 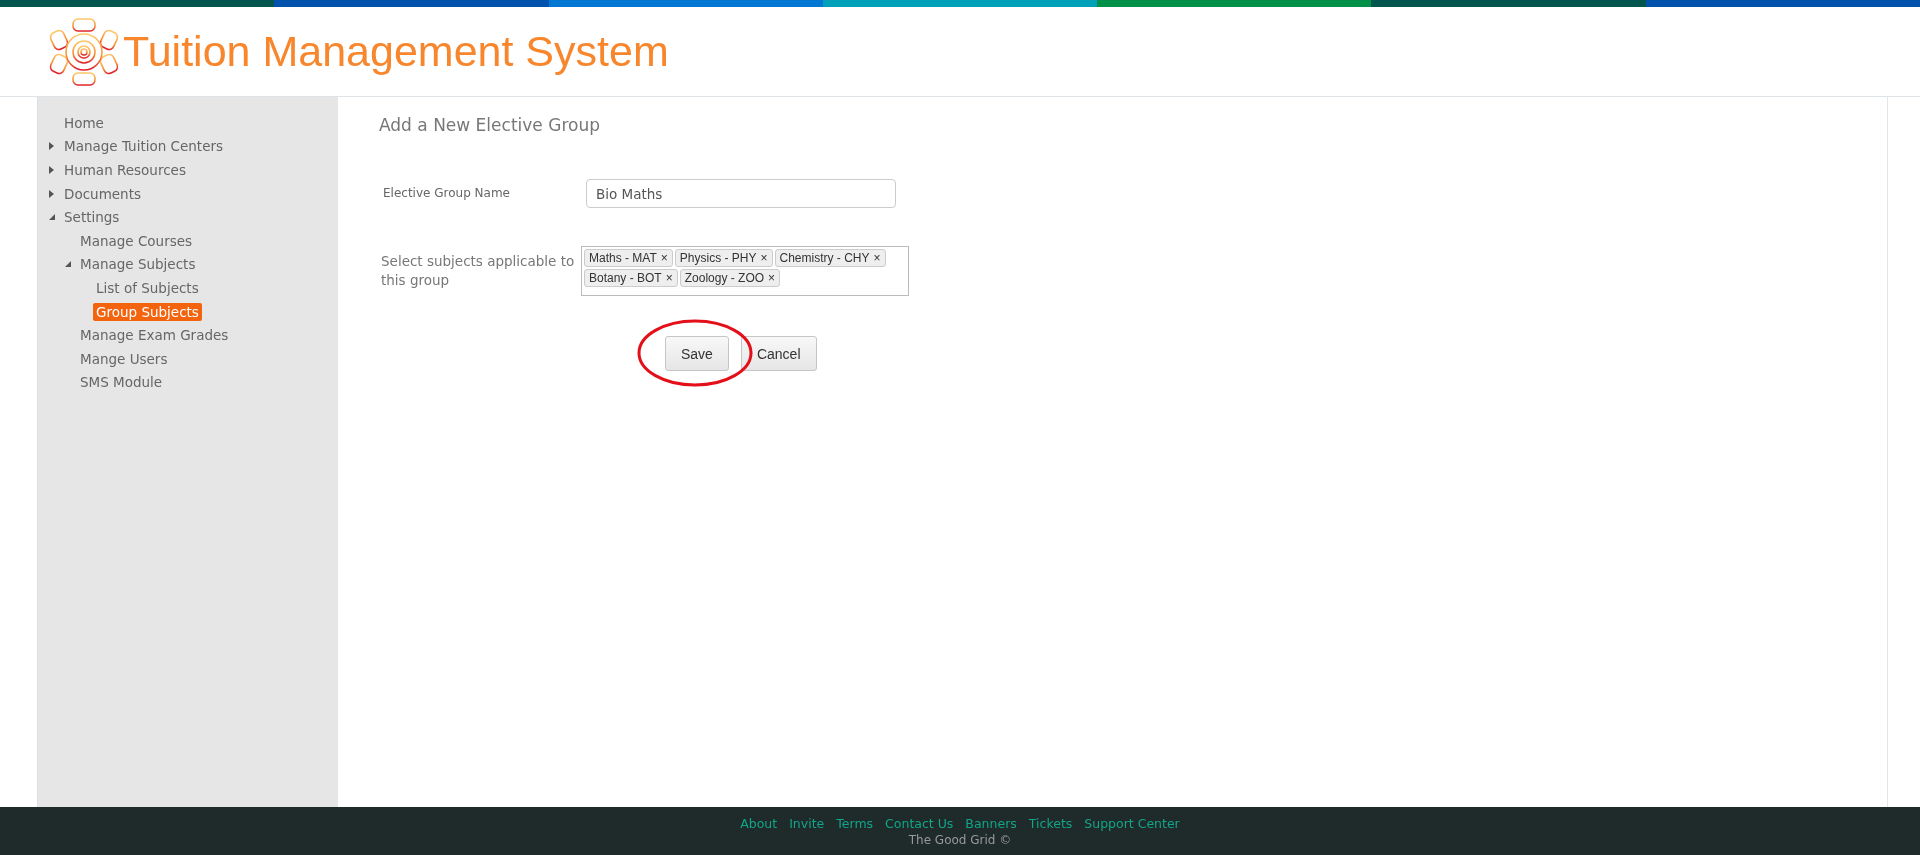 What do you see at coordinates (84, 122) in the screenshot?
I see `sidebar-item: Home` at bounding box center [84, 122].